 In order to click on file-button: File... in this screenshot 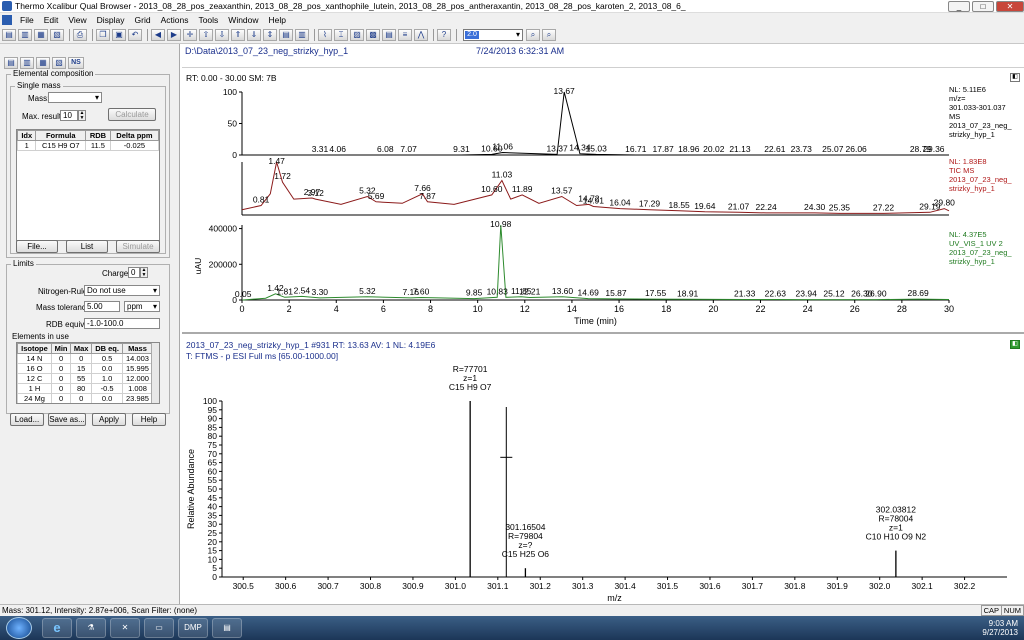, I will do `click(37, 246)`.